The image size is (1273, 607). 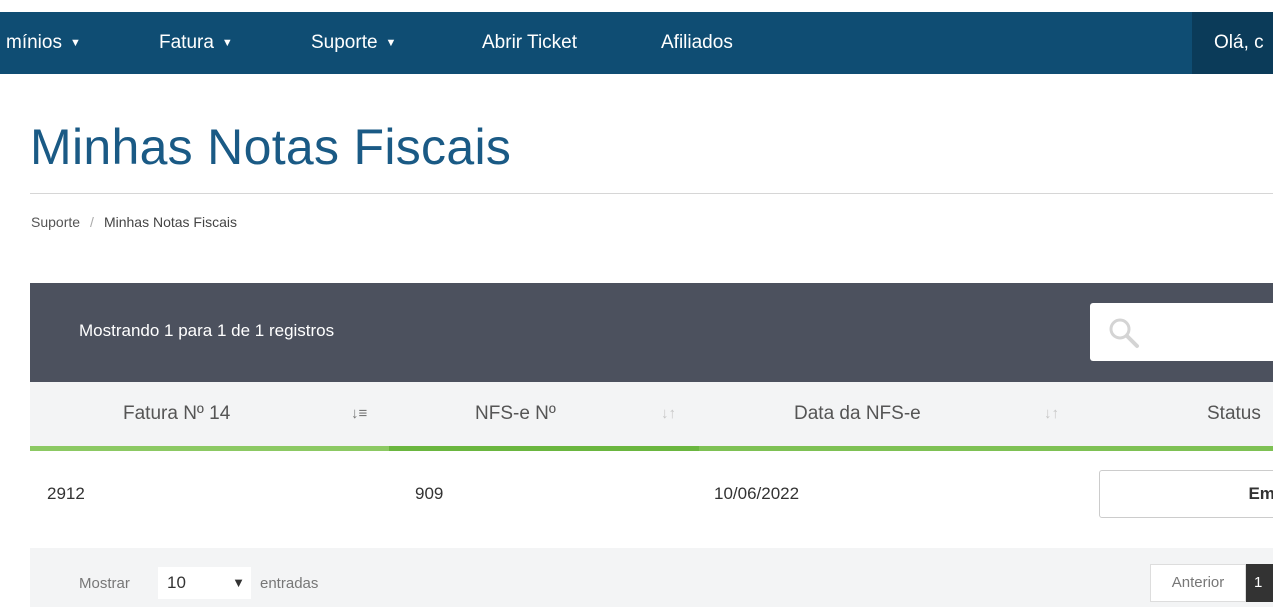 I want to click on column-header-nfse: NFS-e Nº ↓↑, so click(x=544, y=416).